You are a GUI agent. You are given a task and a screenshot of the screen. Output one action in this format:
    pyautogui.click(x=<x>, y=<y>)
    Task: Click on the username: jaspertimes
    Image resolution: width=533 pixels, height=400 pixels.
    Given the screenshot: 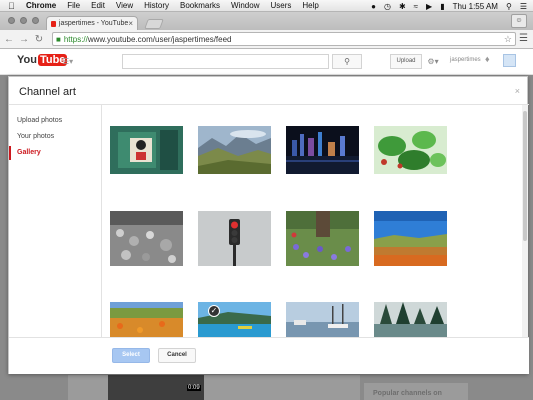 What is the action you would take?
    pyautogui.click(x=465, y=60)
    